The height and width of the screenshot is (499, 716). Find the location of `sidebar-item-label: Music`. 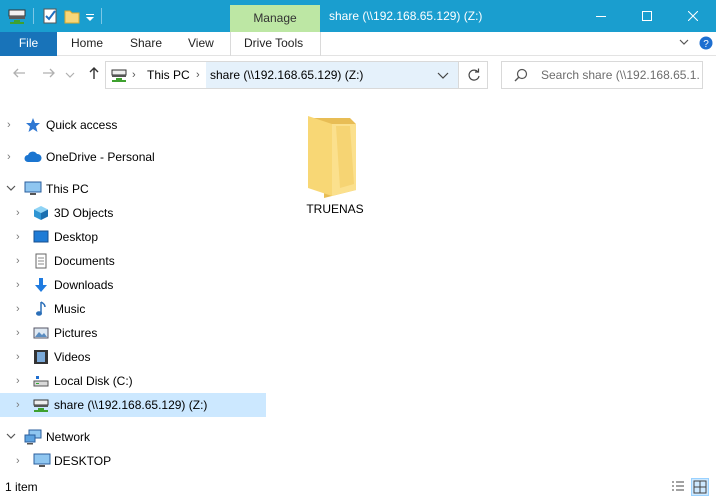

sidebar-item-label: Music is located at coordinates (70, 309).